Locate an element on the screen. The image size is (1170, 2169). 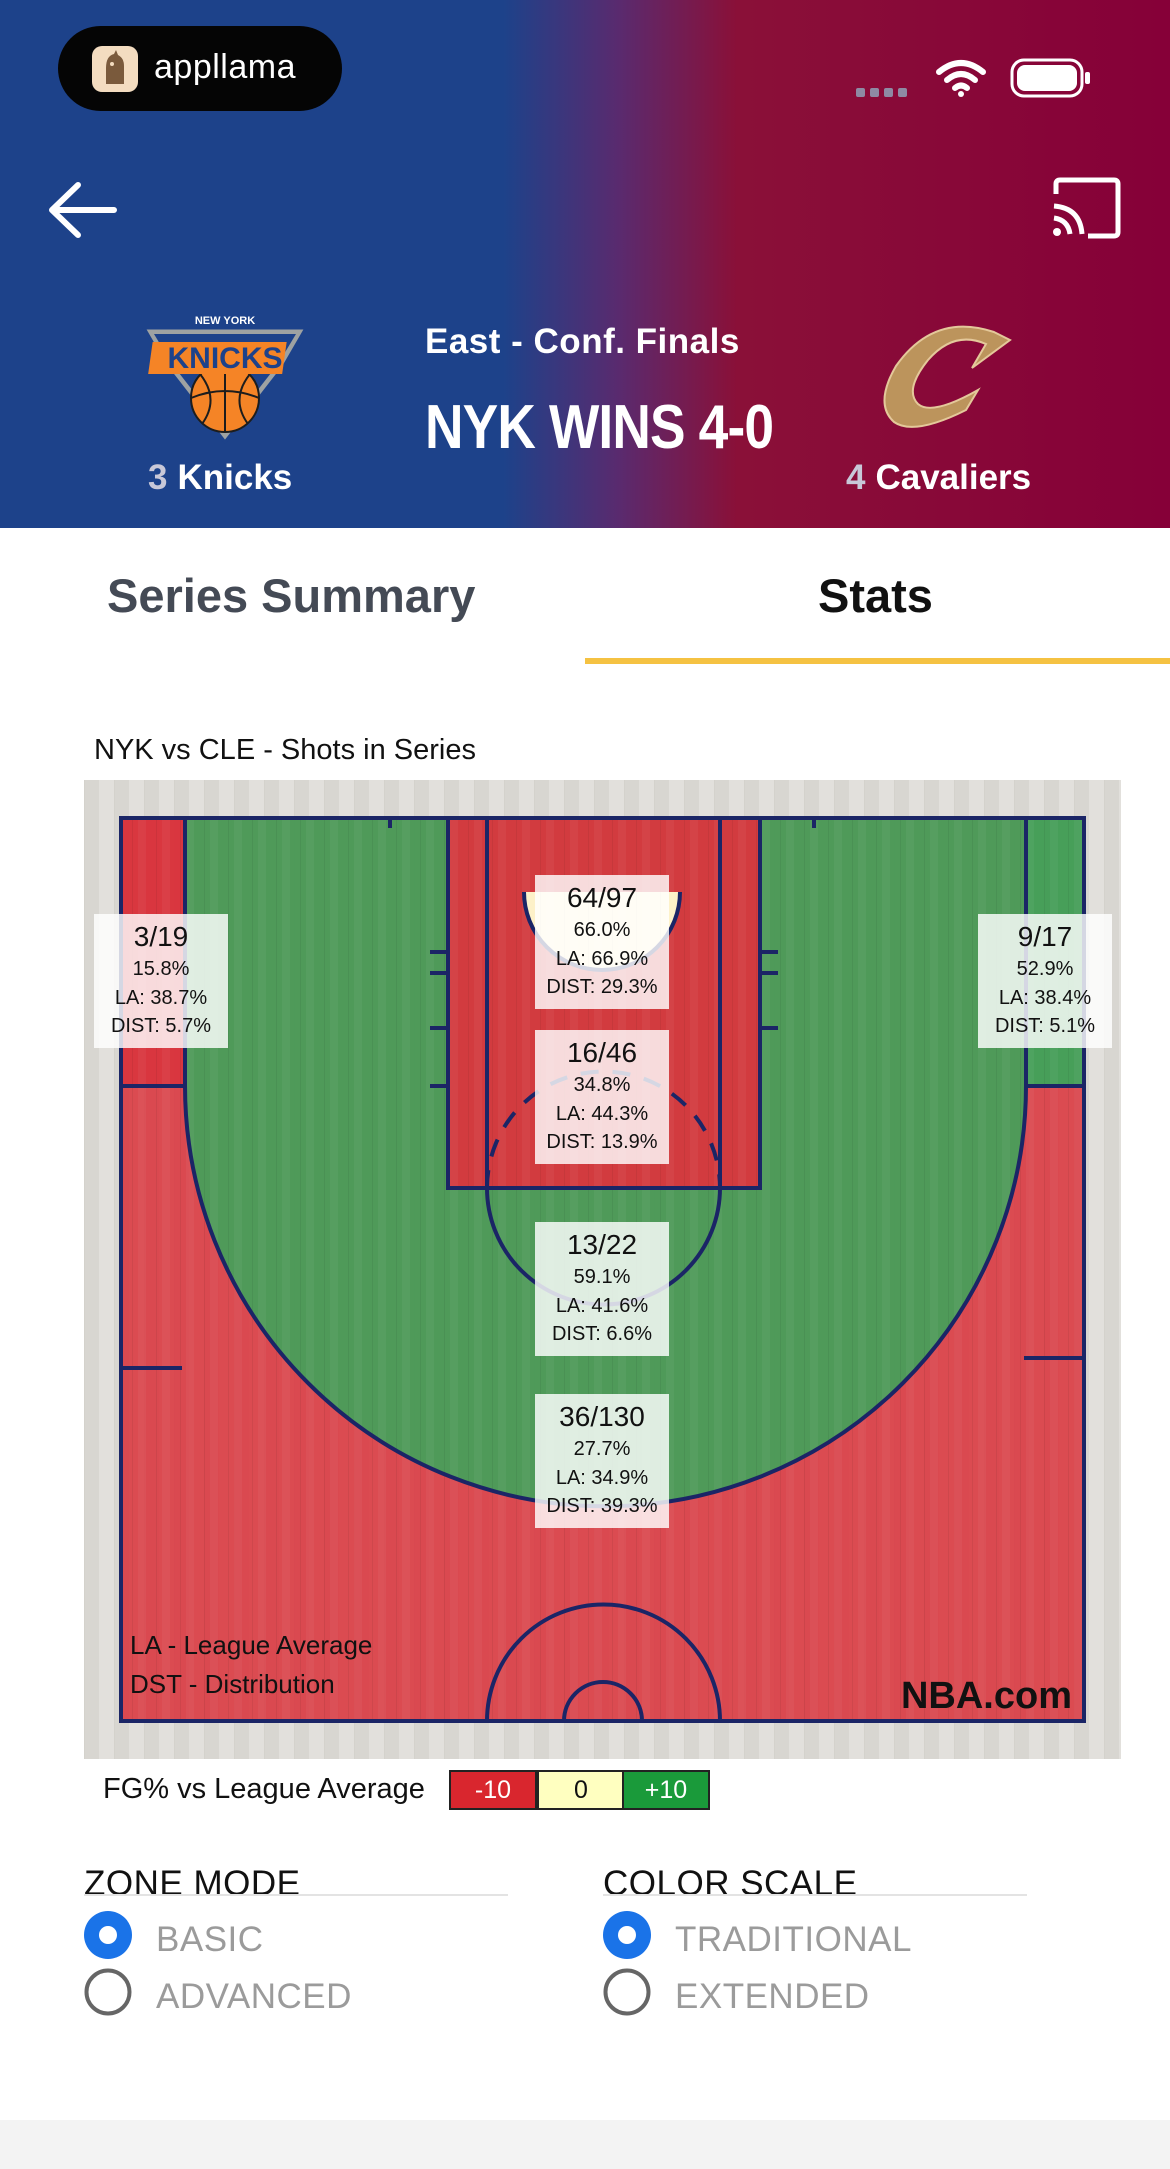
zone-distribution: DIST: 13.9% is located at coordinates (601, 1142).